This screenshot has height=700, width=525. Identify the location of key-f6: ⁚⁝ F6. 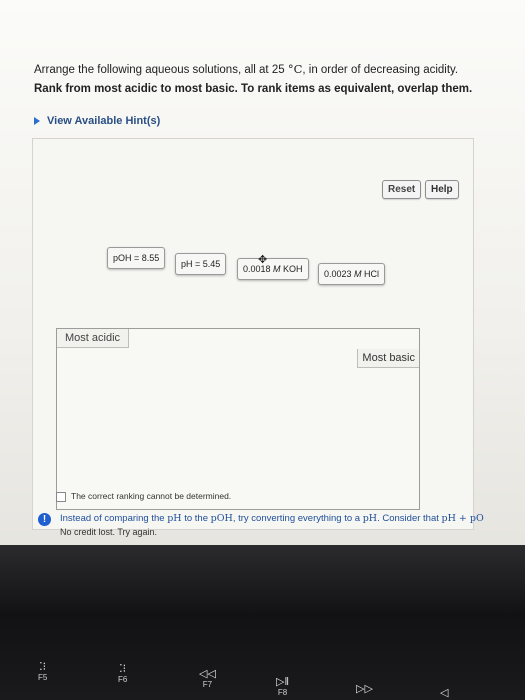
(122, 673).